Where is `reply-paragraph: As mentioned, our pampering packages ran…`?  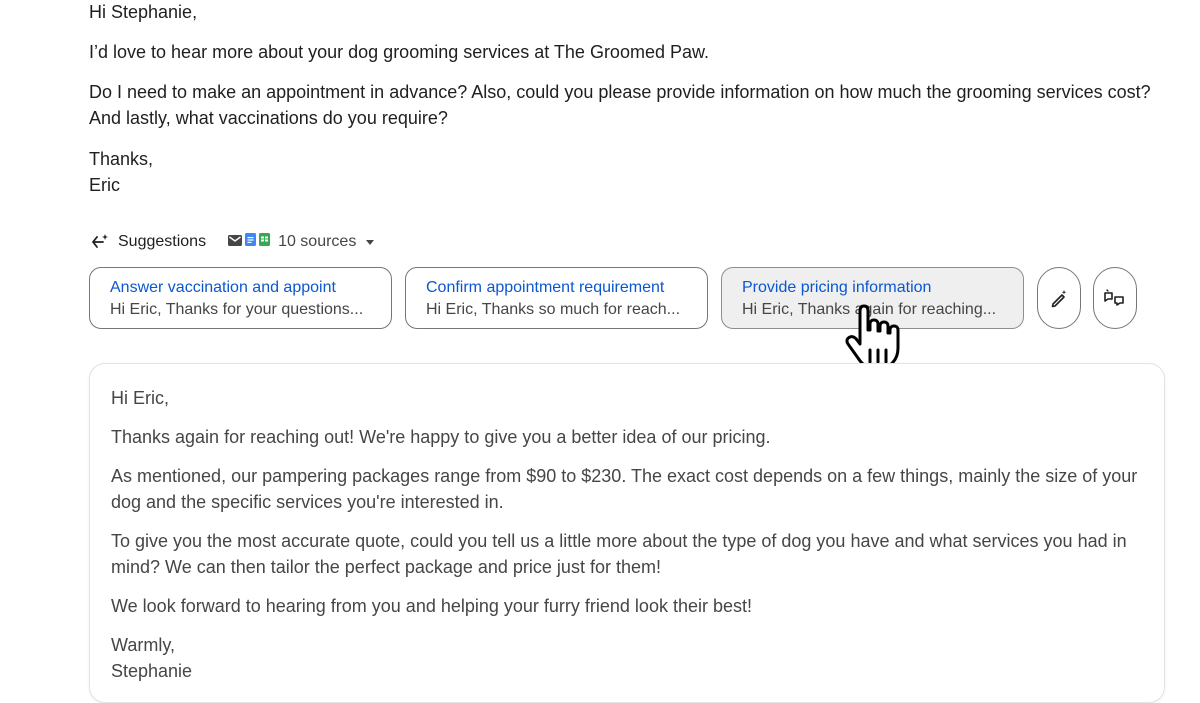
reply-paragraph: As mentioned, our pampering packages ran… is located at coordinates (624, 489).